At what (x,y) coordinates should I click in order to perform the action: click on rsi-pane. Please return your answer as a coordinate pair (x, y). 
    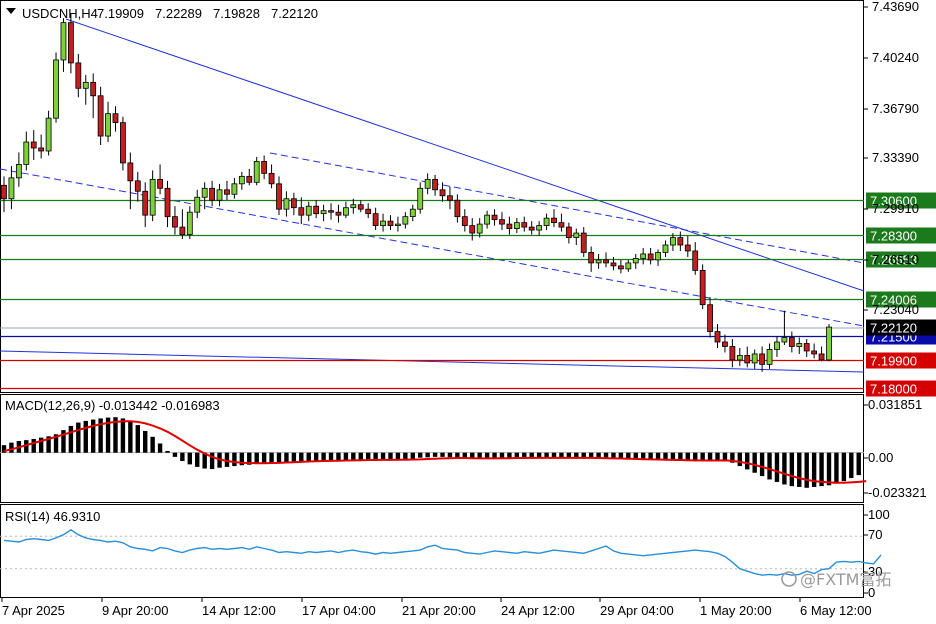
    Looking at the image, I should click on (432, 551).